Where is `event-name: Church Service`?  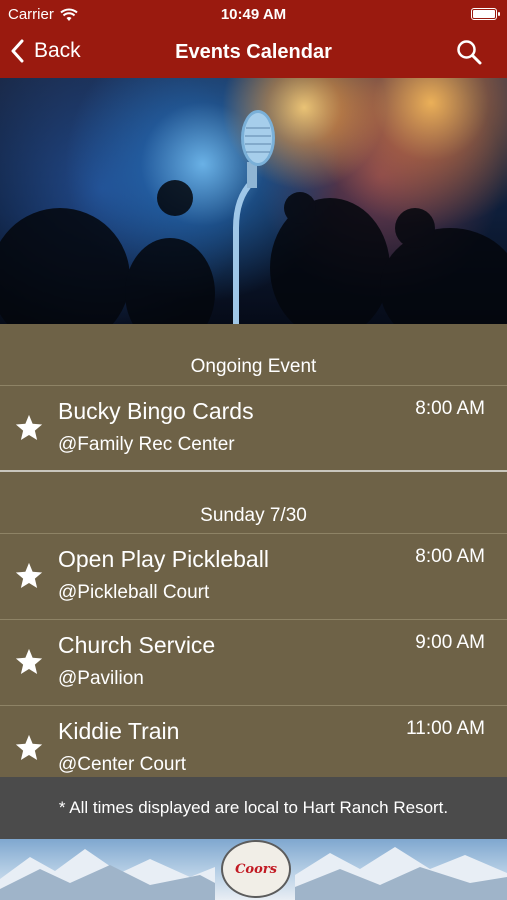
event-name: Church Service is located at coordinates (137, 645).